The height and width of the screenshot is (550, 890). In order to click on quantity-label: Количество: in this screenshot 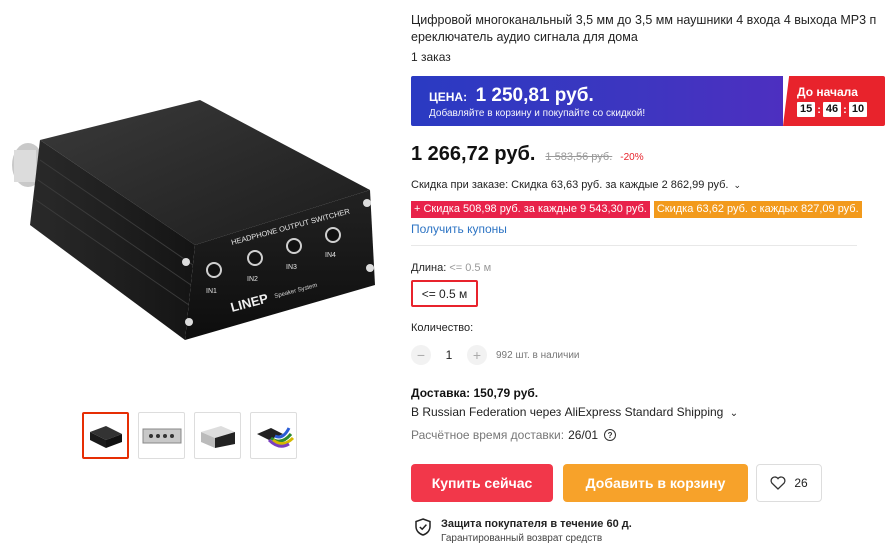, I will do `click(442, 328)`.